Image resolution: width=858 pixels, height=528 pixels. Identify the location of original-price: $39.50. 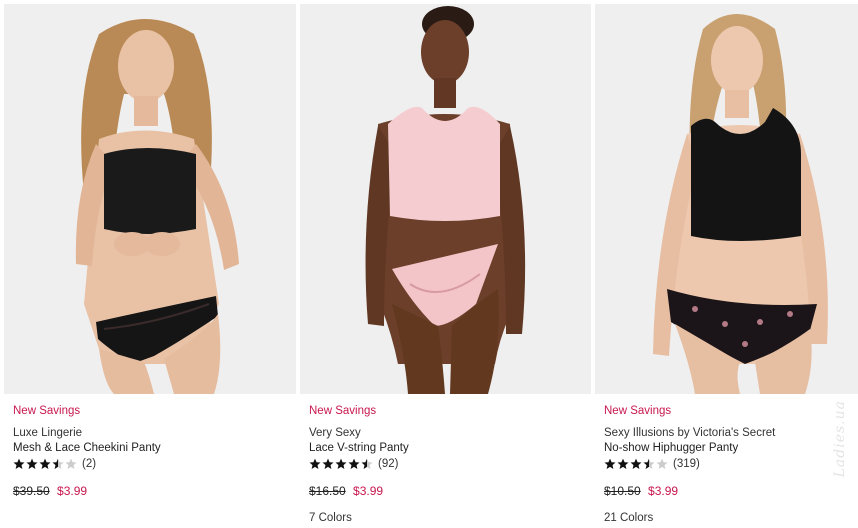
(31, 491).